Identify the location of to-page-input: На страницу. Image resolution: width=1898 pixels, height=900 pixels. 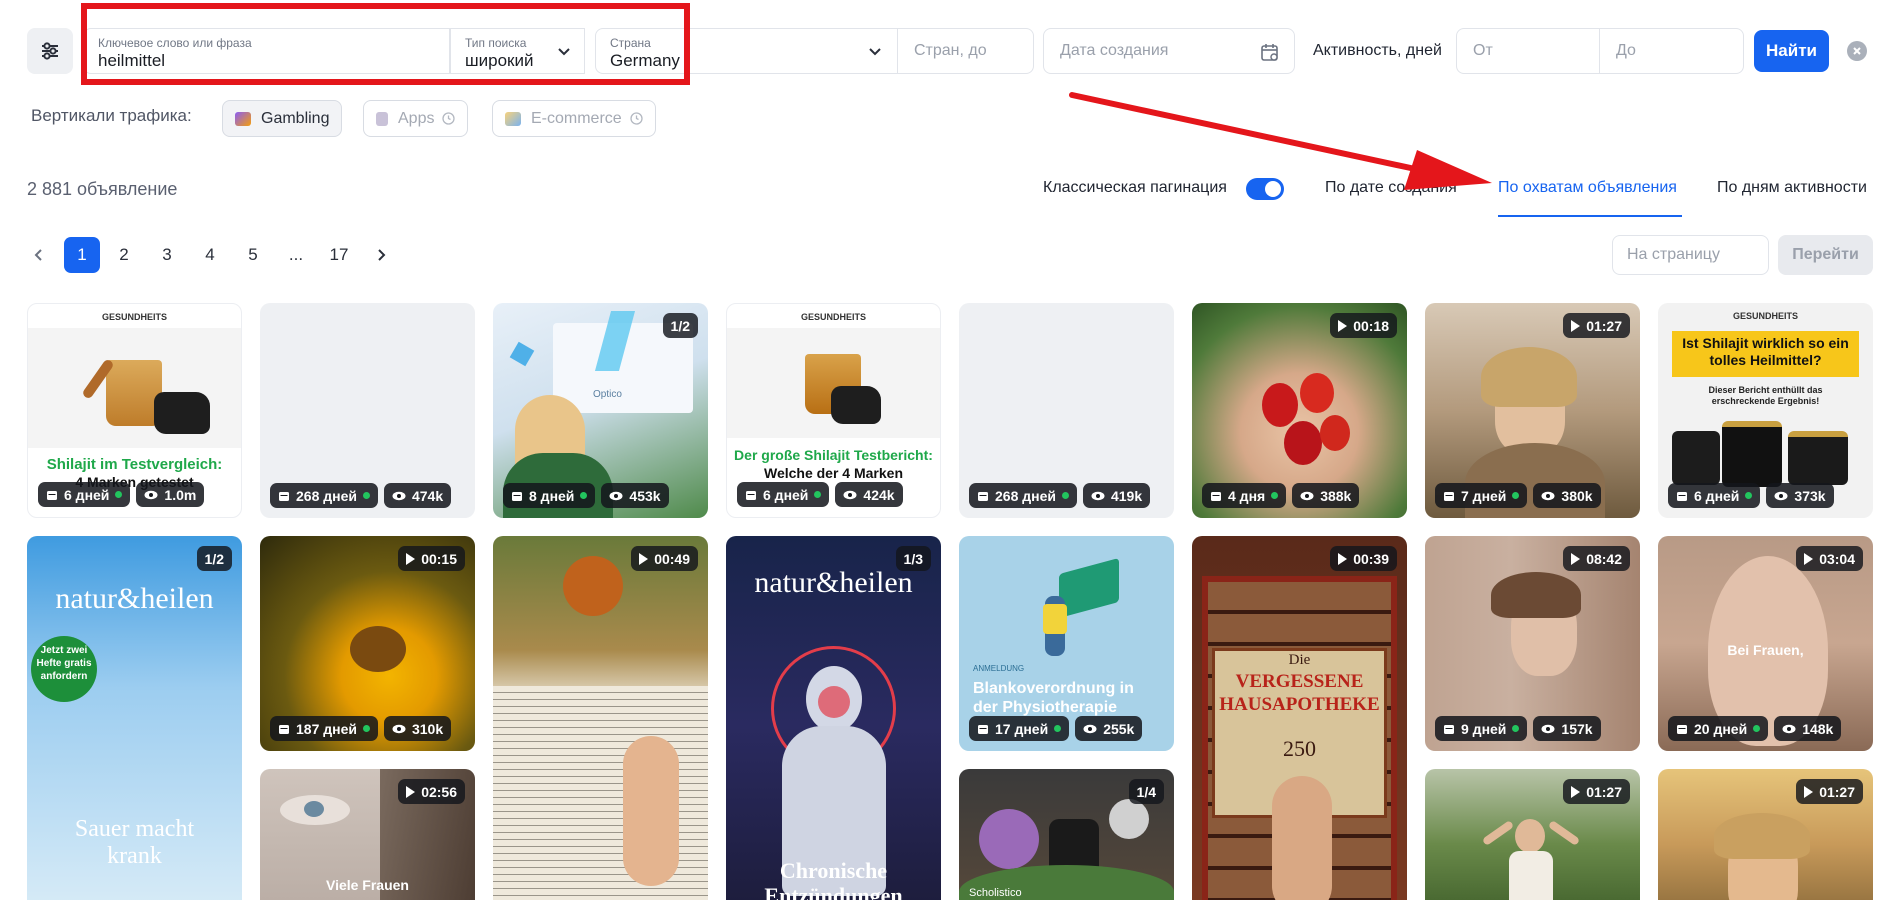
(1690, 255).